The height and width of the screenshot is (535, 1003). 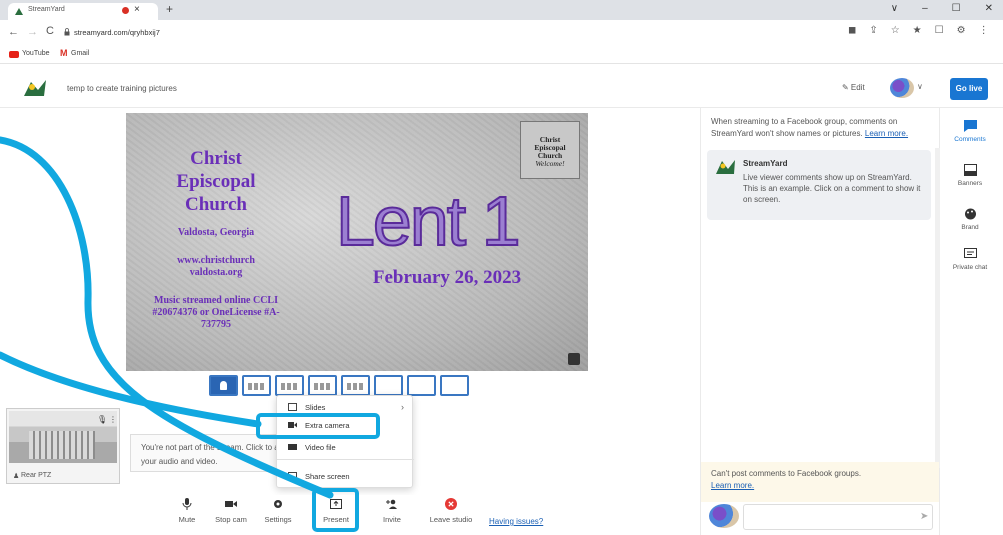 I want to click on button-label: Mute, so click(x=187, y=519).